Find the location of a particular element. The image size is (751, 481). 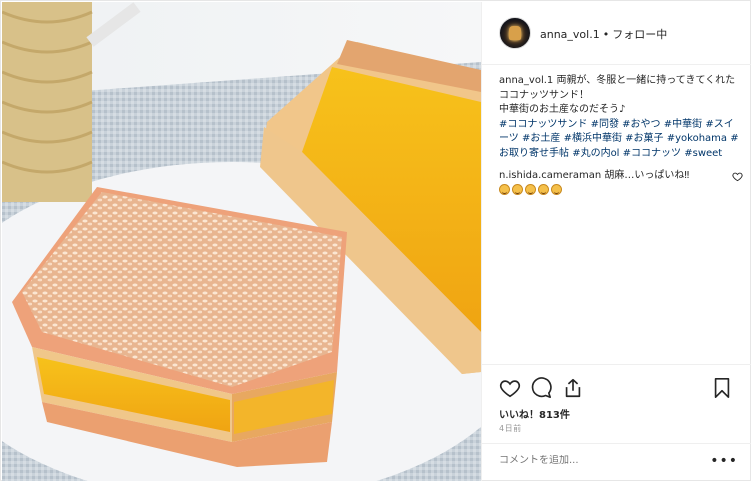

heart-icon is located at coordinates (510, 388).